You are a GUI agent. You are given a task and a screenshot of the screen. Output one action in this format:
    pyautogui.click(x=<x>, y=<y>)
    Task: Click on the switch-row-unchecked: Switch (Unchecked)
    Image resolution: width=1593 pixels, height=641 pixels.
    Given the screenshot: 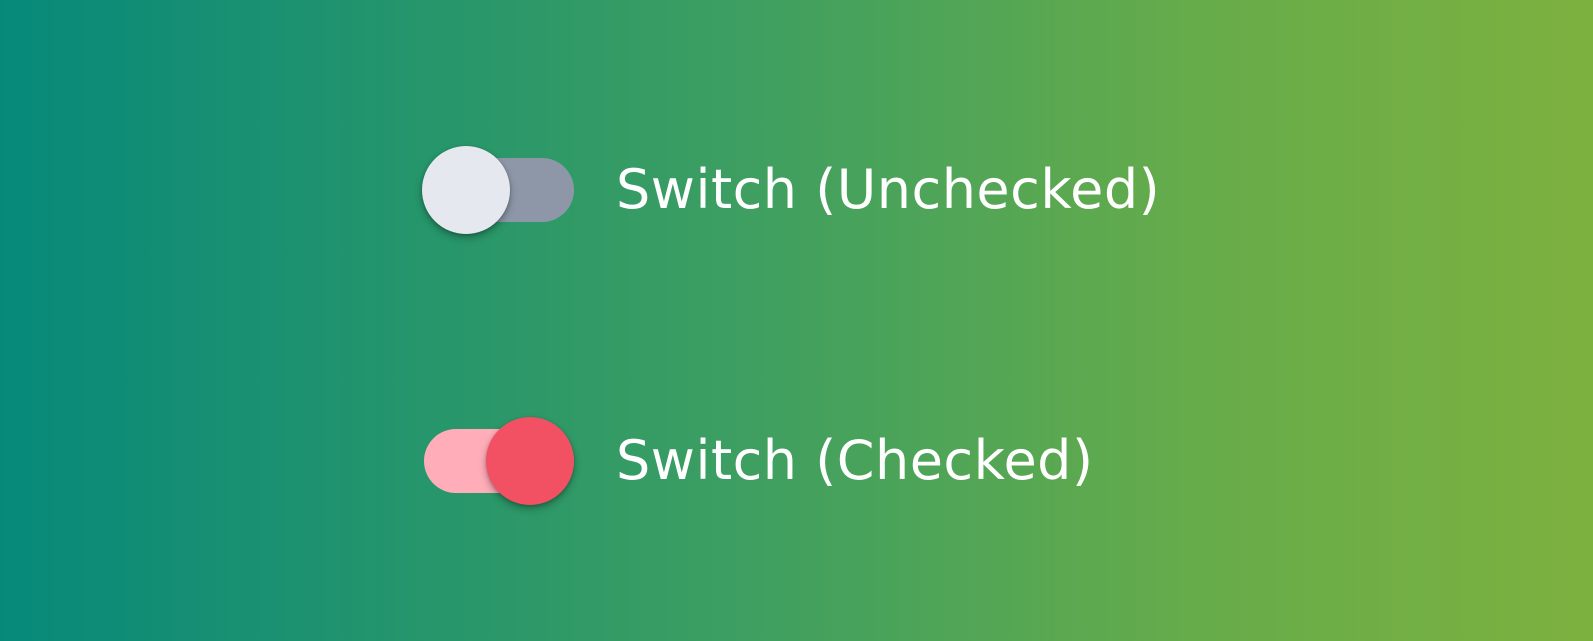 What is the action you would take?
    pyautogui.click(x=791, y=190)
    